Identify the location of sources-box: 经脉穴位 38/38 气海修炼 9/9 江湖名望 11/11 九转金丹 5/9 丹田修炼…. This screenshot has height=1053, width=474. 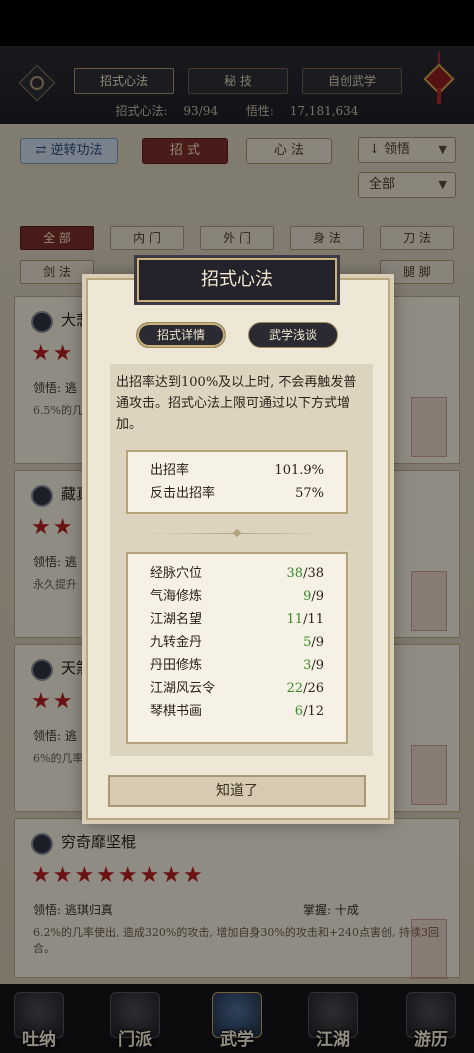
(237, 648).